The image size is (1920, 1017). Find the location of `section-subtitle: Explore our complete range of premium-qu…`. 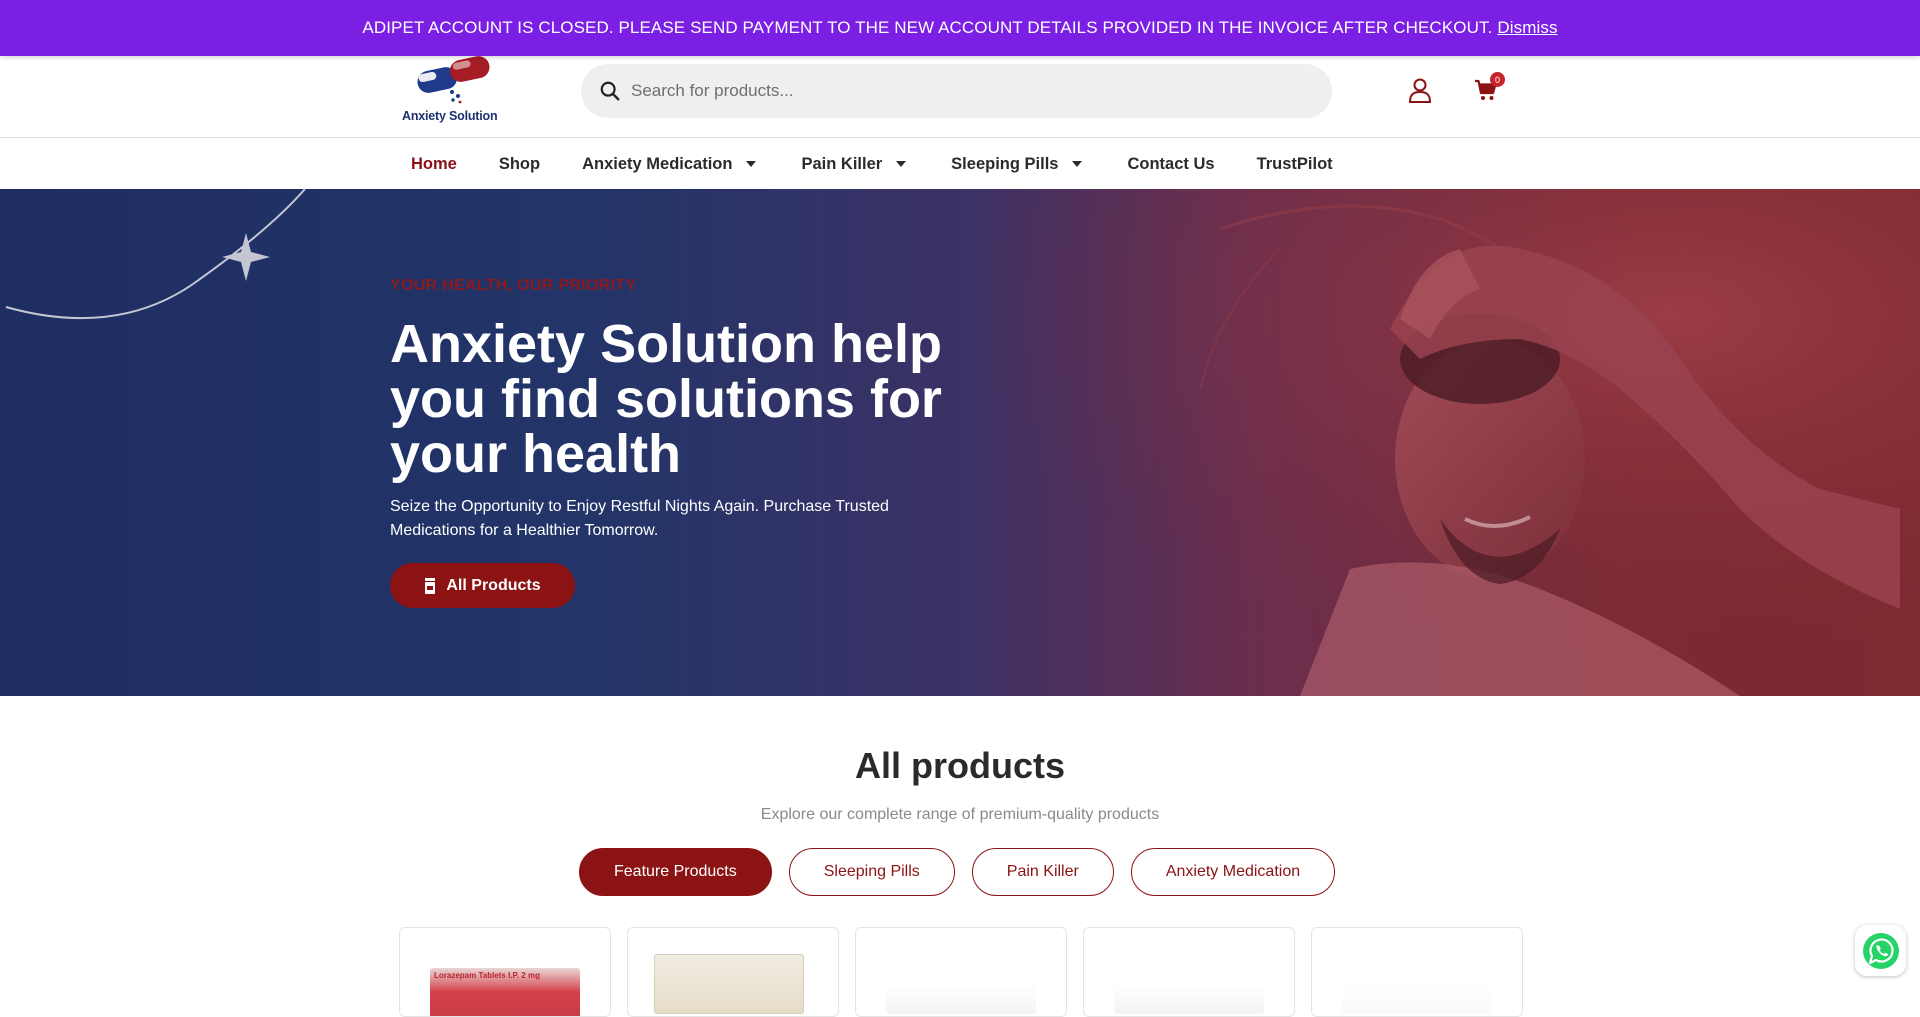

section-subtitle: Explore our complete range of premium-qu… is located at coordinates (960, 814).